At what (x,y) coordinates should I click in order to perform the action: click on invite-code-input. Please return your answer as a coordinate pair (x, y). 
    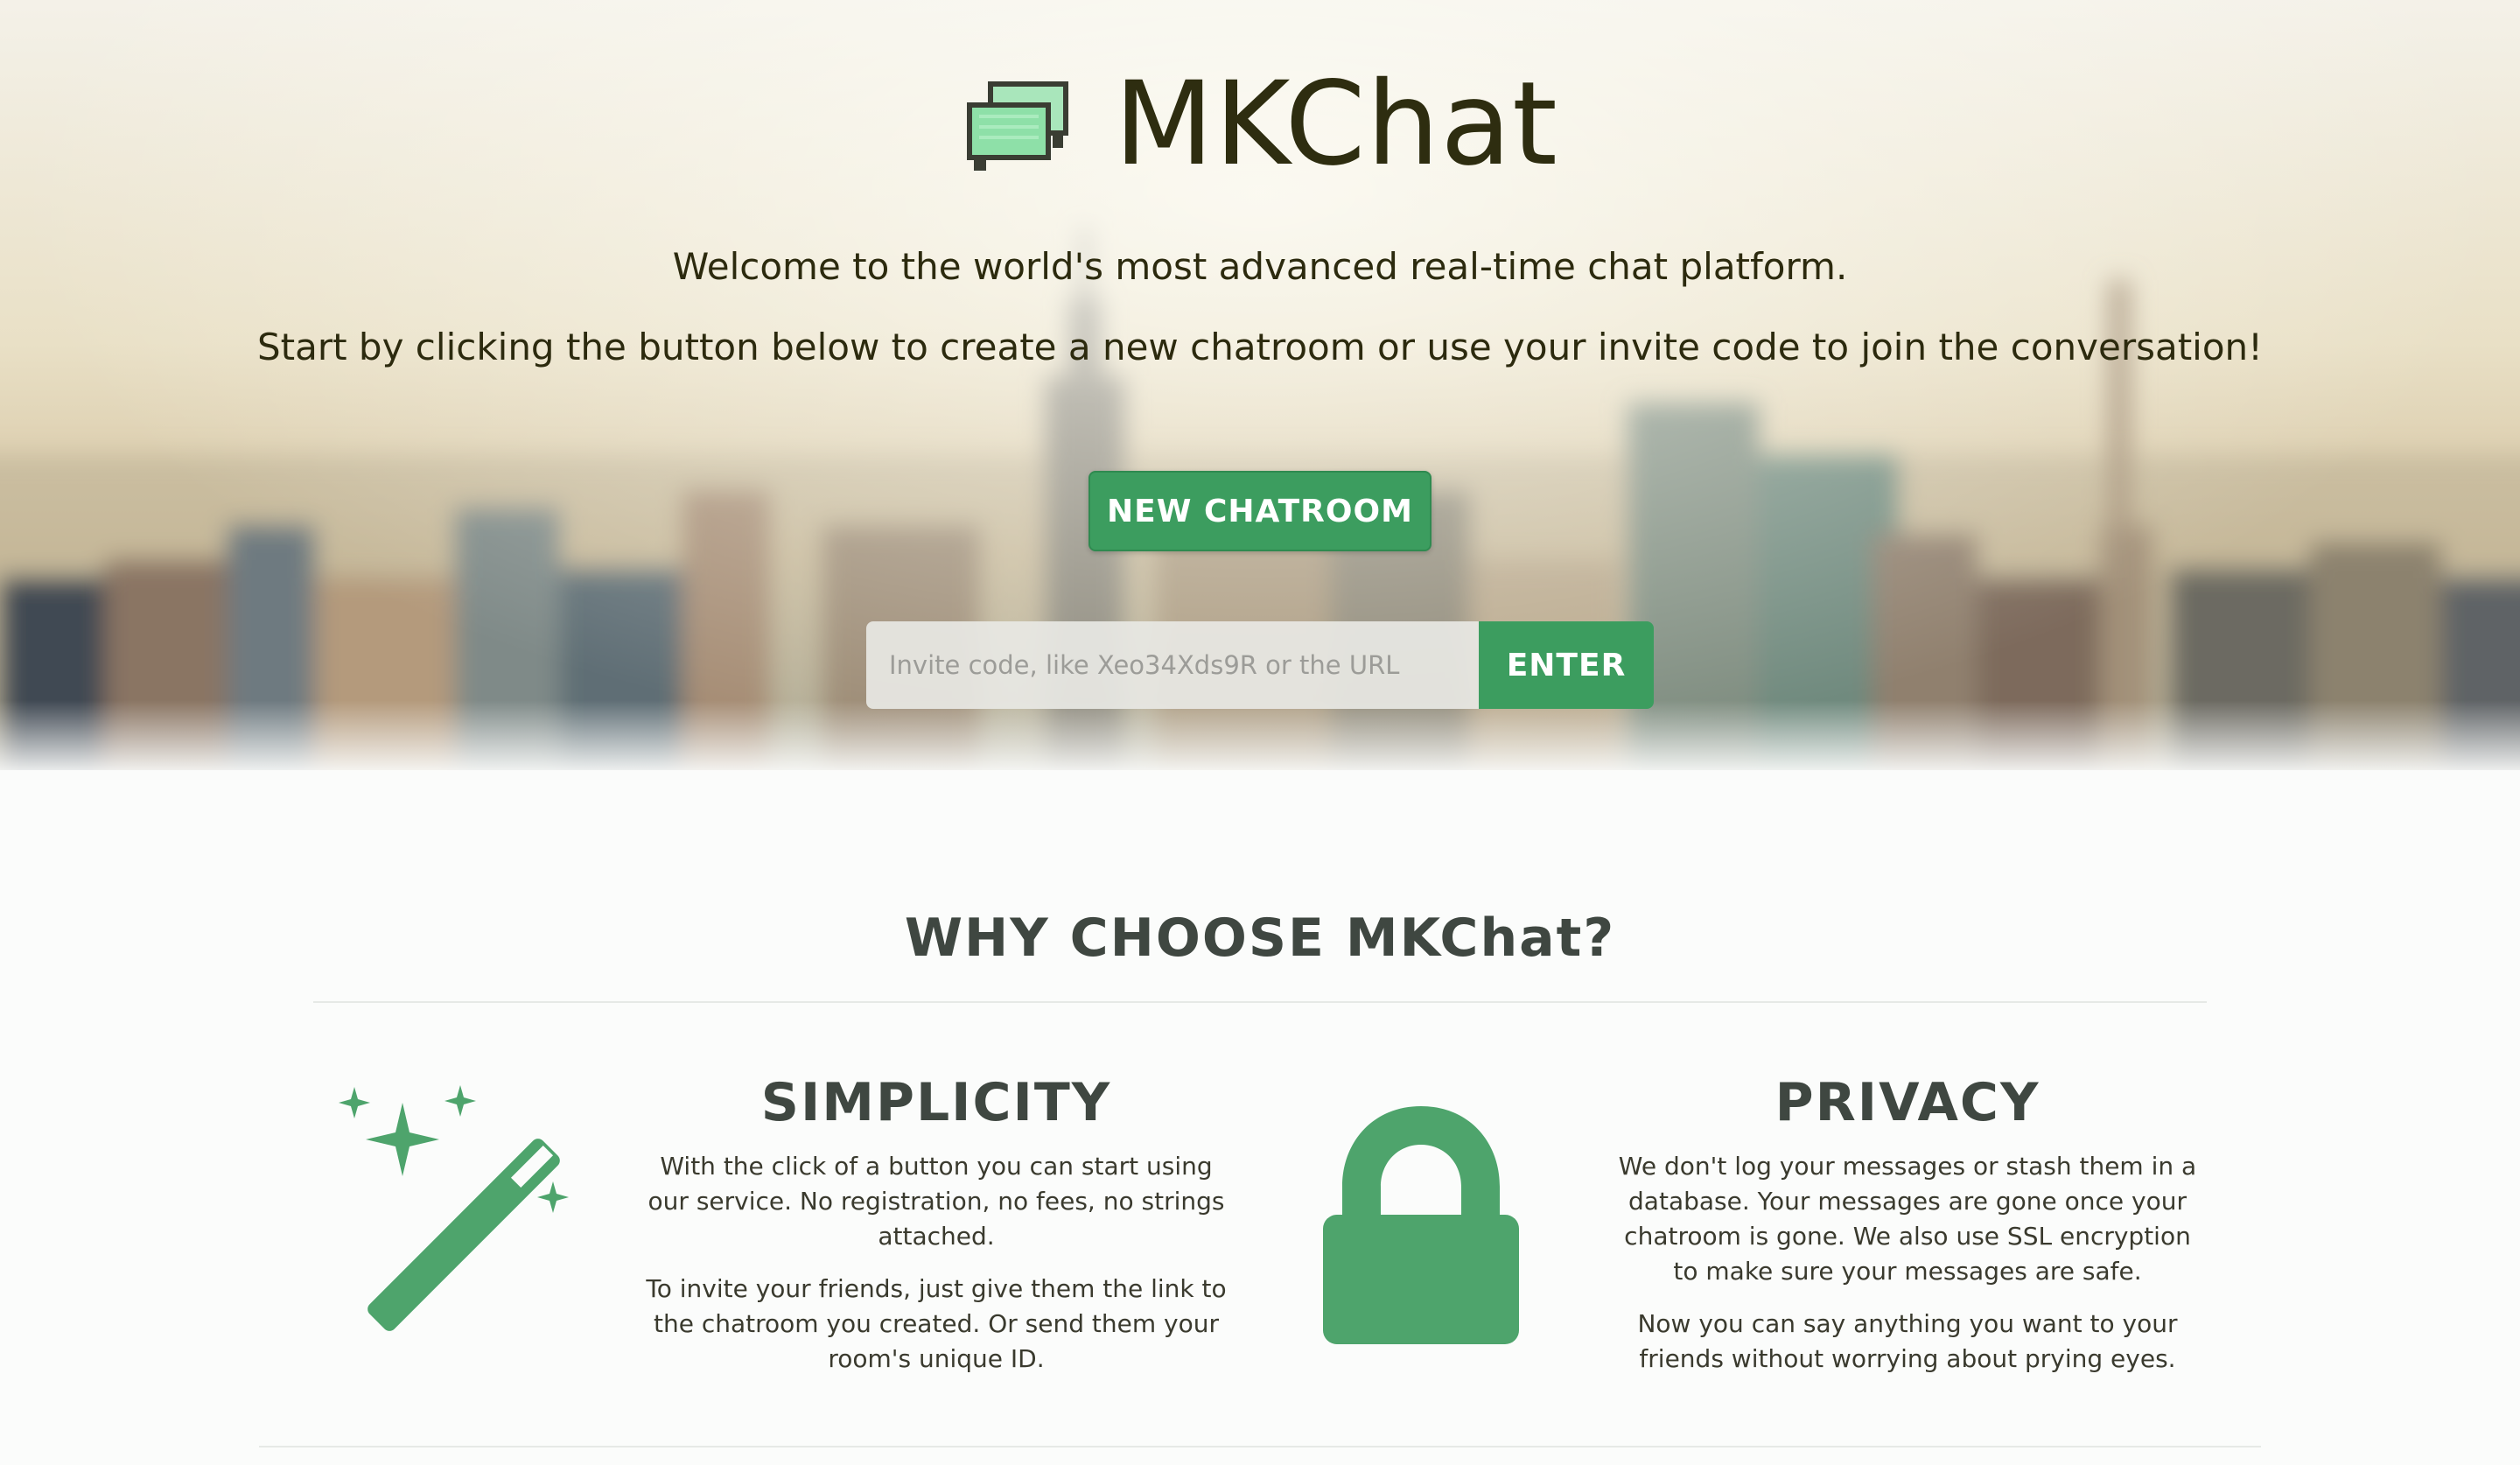
    Looking at the image, I should click on (1172, 665).